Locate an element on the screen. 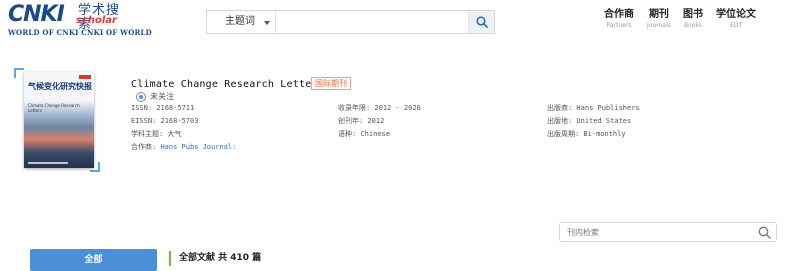  logo-slogan: WORLD OF CNKI CNKI OF WORLD is located at coordinates (80, 32).